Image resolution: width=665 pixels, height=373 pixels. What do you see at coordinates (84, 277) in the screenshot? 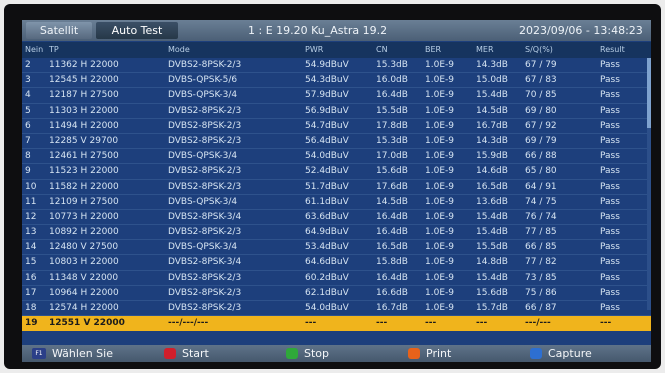
I see `cell-tp: 11348 V 22000` at bounding box center [84, 277].